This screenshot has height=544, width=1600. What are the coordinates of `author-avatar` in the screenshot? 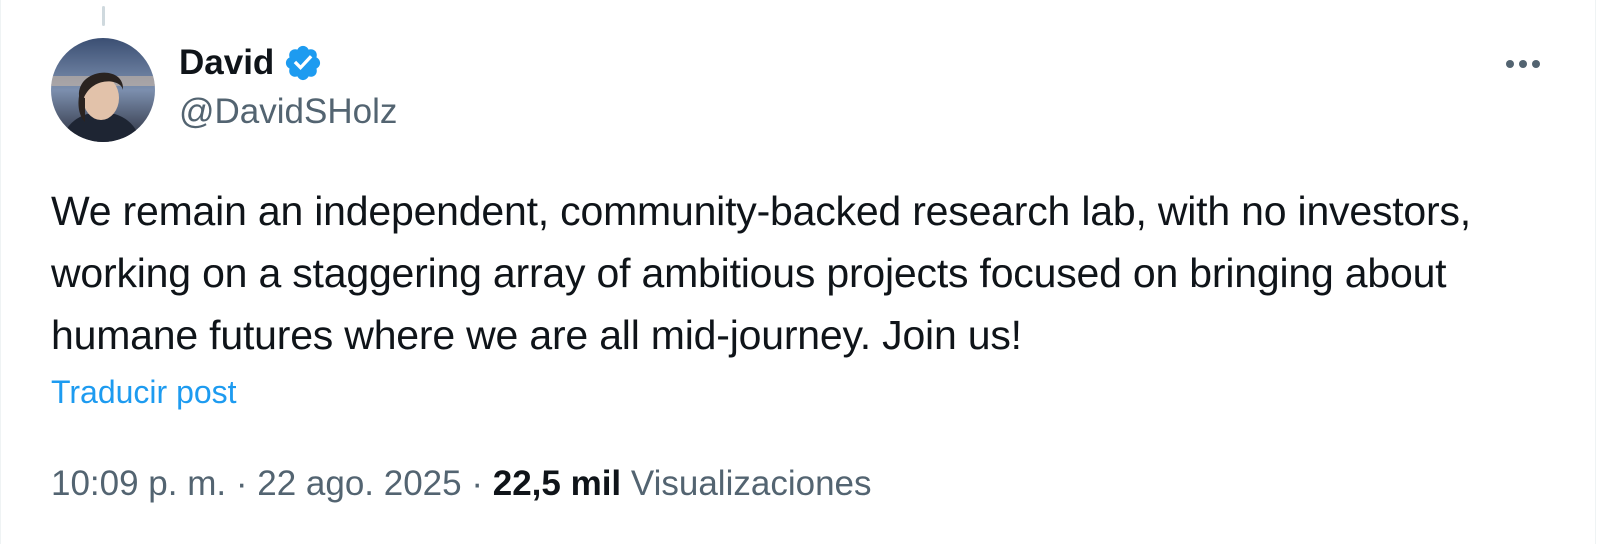 It's located at (103, 90).